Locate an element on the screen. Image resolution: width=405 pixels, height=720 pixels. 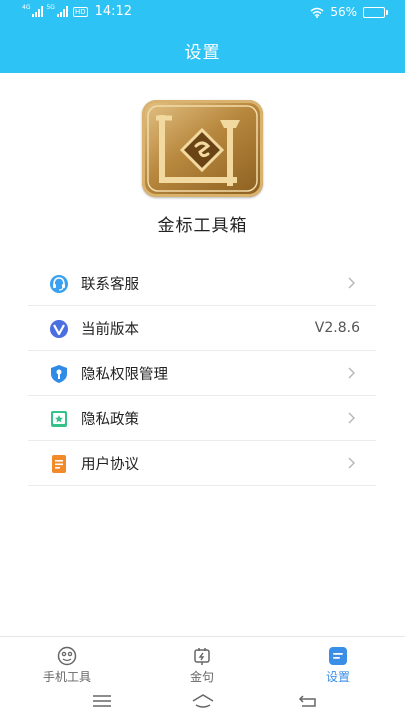
status-bar: 4G 5G HD 14:12 56% is located at coordinates (202, 12).